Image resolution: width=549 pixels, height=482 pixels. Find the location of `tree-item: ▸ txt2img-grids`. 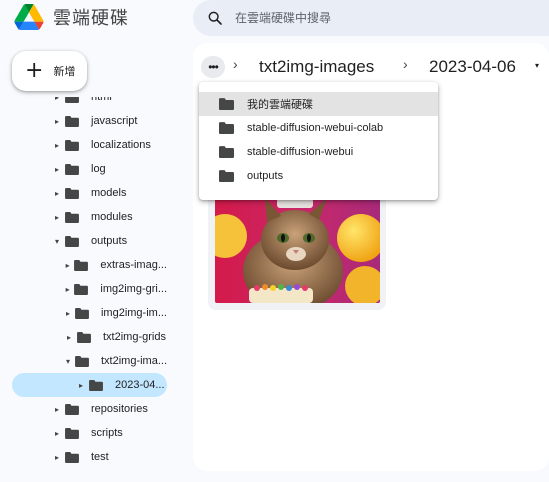

tree-item: ▸ txt2img-grids is located at coordinates (89, 337).